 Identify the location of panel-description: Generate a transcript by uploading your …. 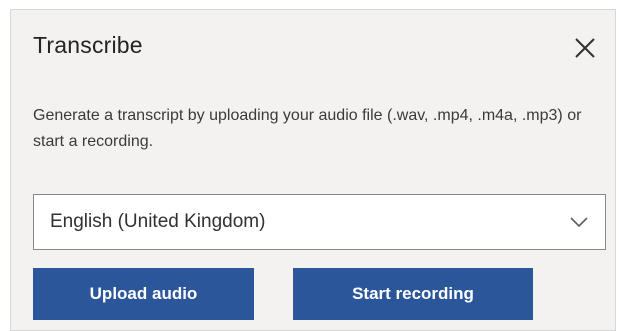
(307, 128).